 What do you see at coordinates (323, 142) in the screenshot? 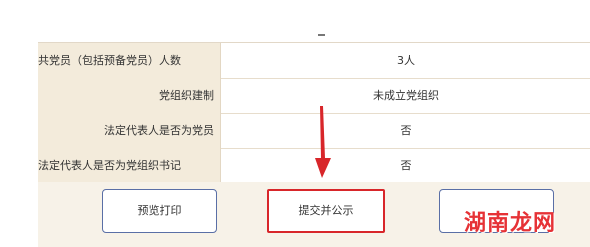
I see `red-arrow-icon` at bounding box center [323, 142].